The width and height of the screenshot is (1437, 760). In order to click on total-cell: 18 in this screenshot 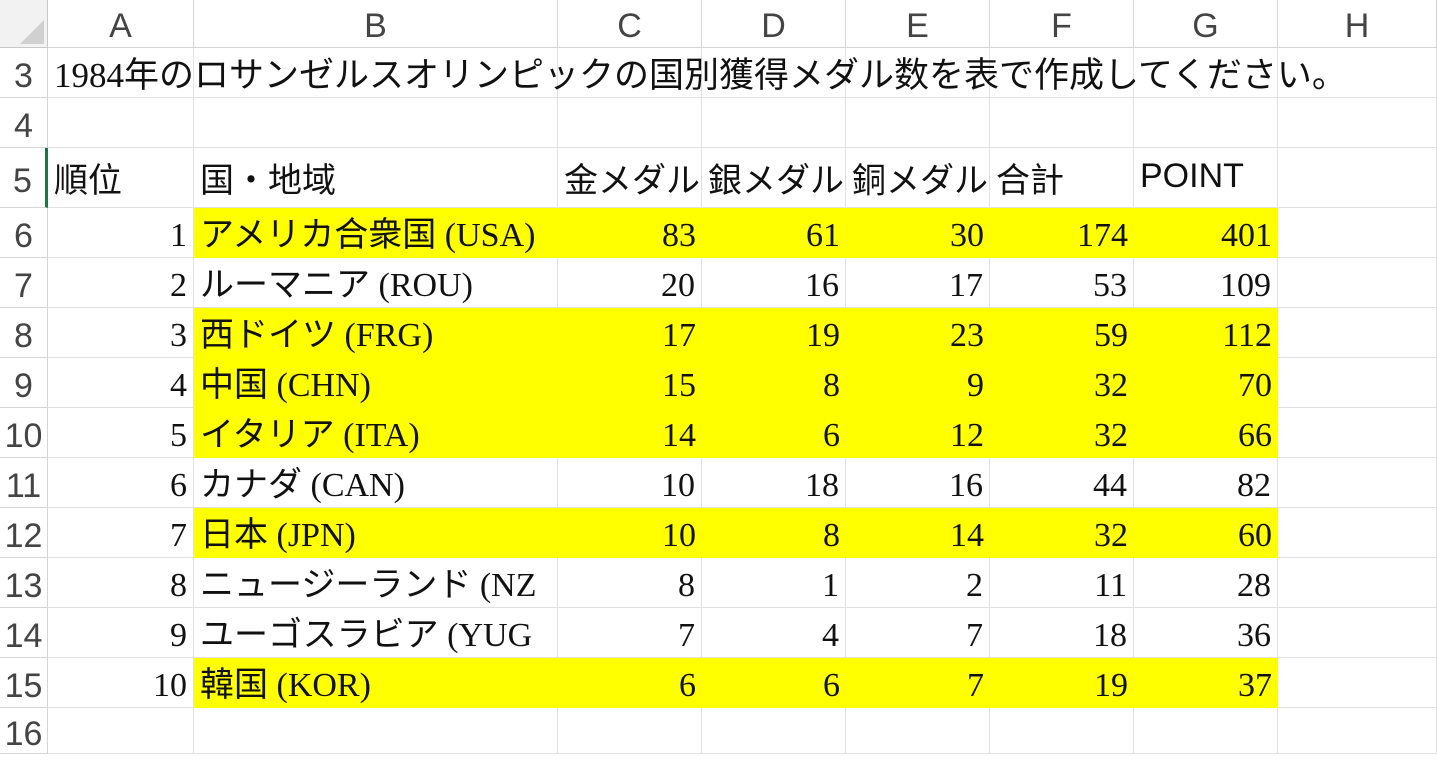, I will do `click(1062, 633)`.